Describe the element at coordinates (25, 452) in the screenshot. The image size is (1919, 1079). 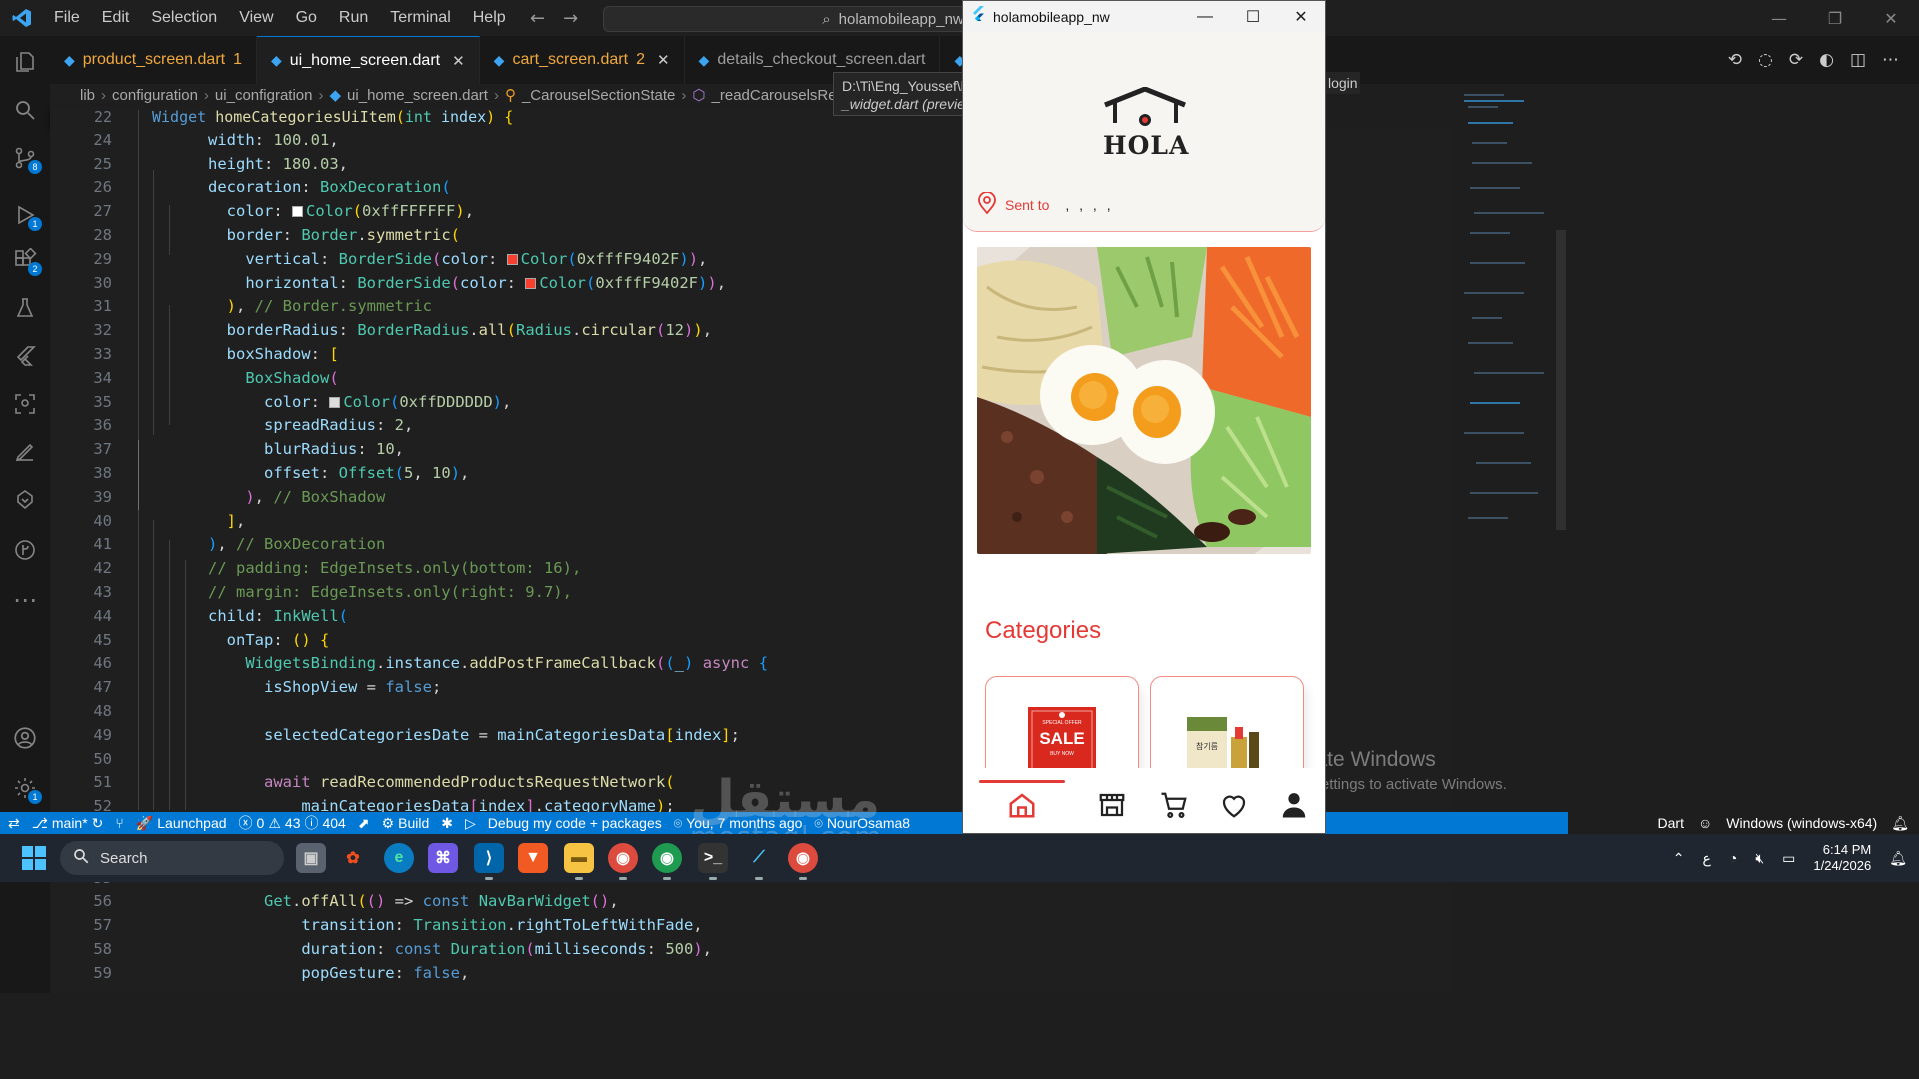
I see `edit-pen-icon` at that location.